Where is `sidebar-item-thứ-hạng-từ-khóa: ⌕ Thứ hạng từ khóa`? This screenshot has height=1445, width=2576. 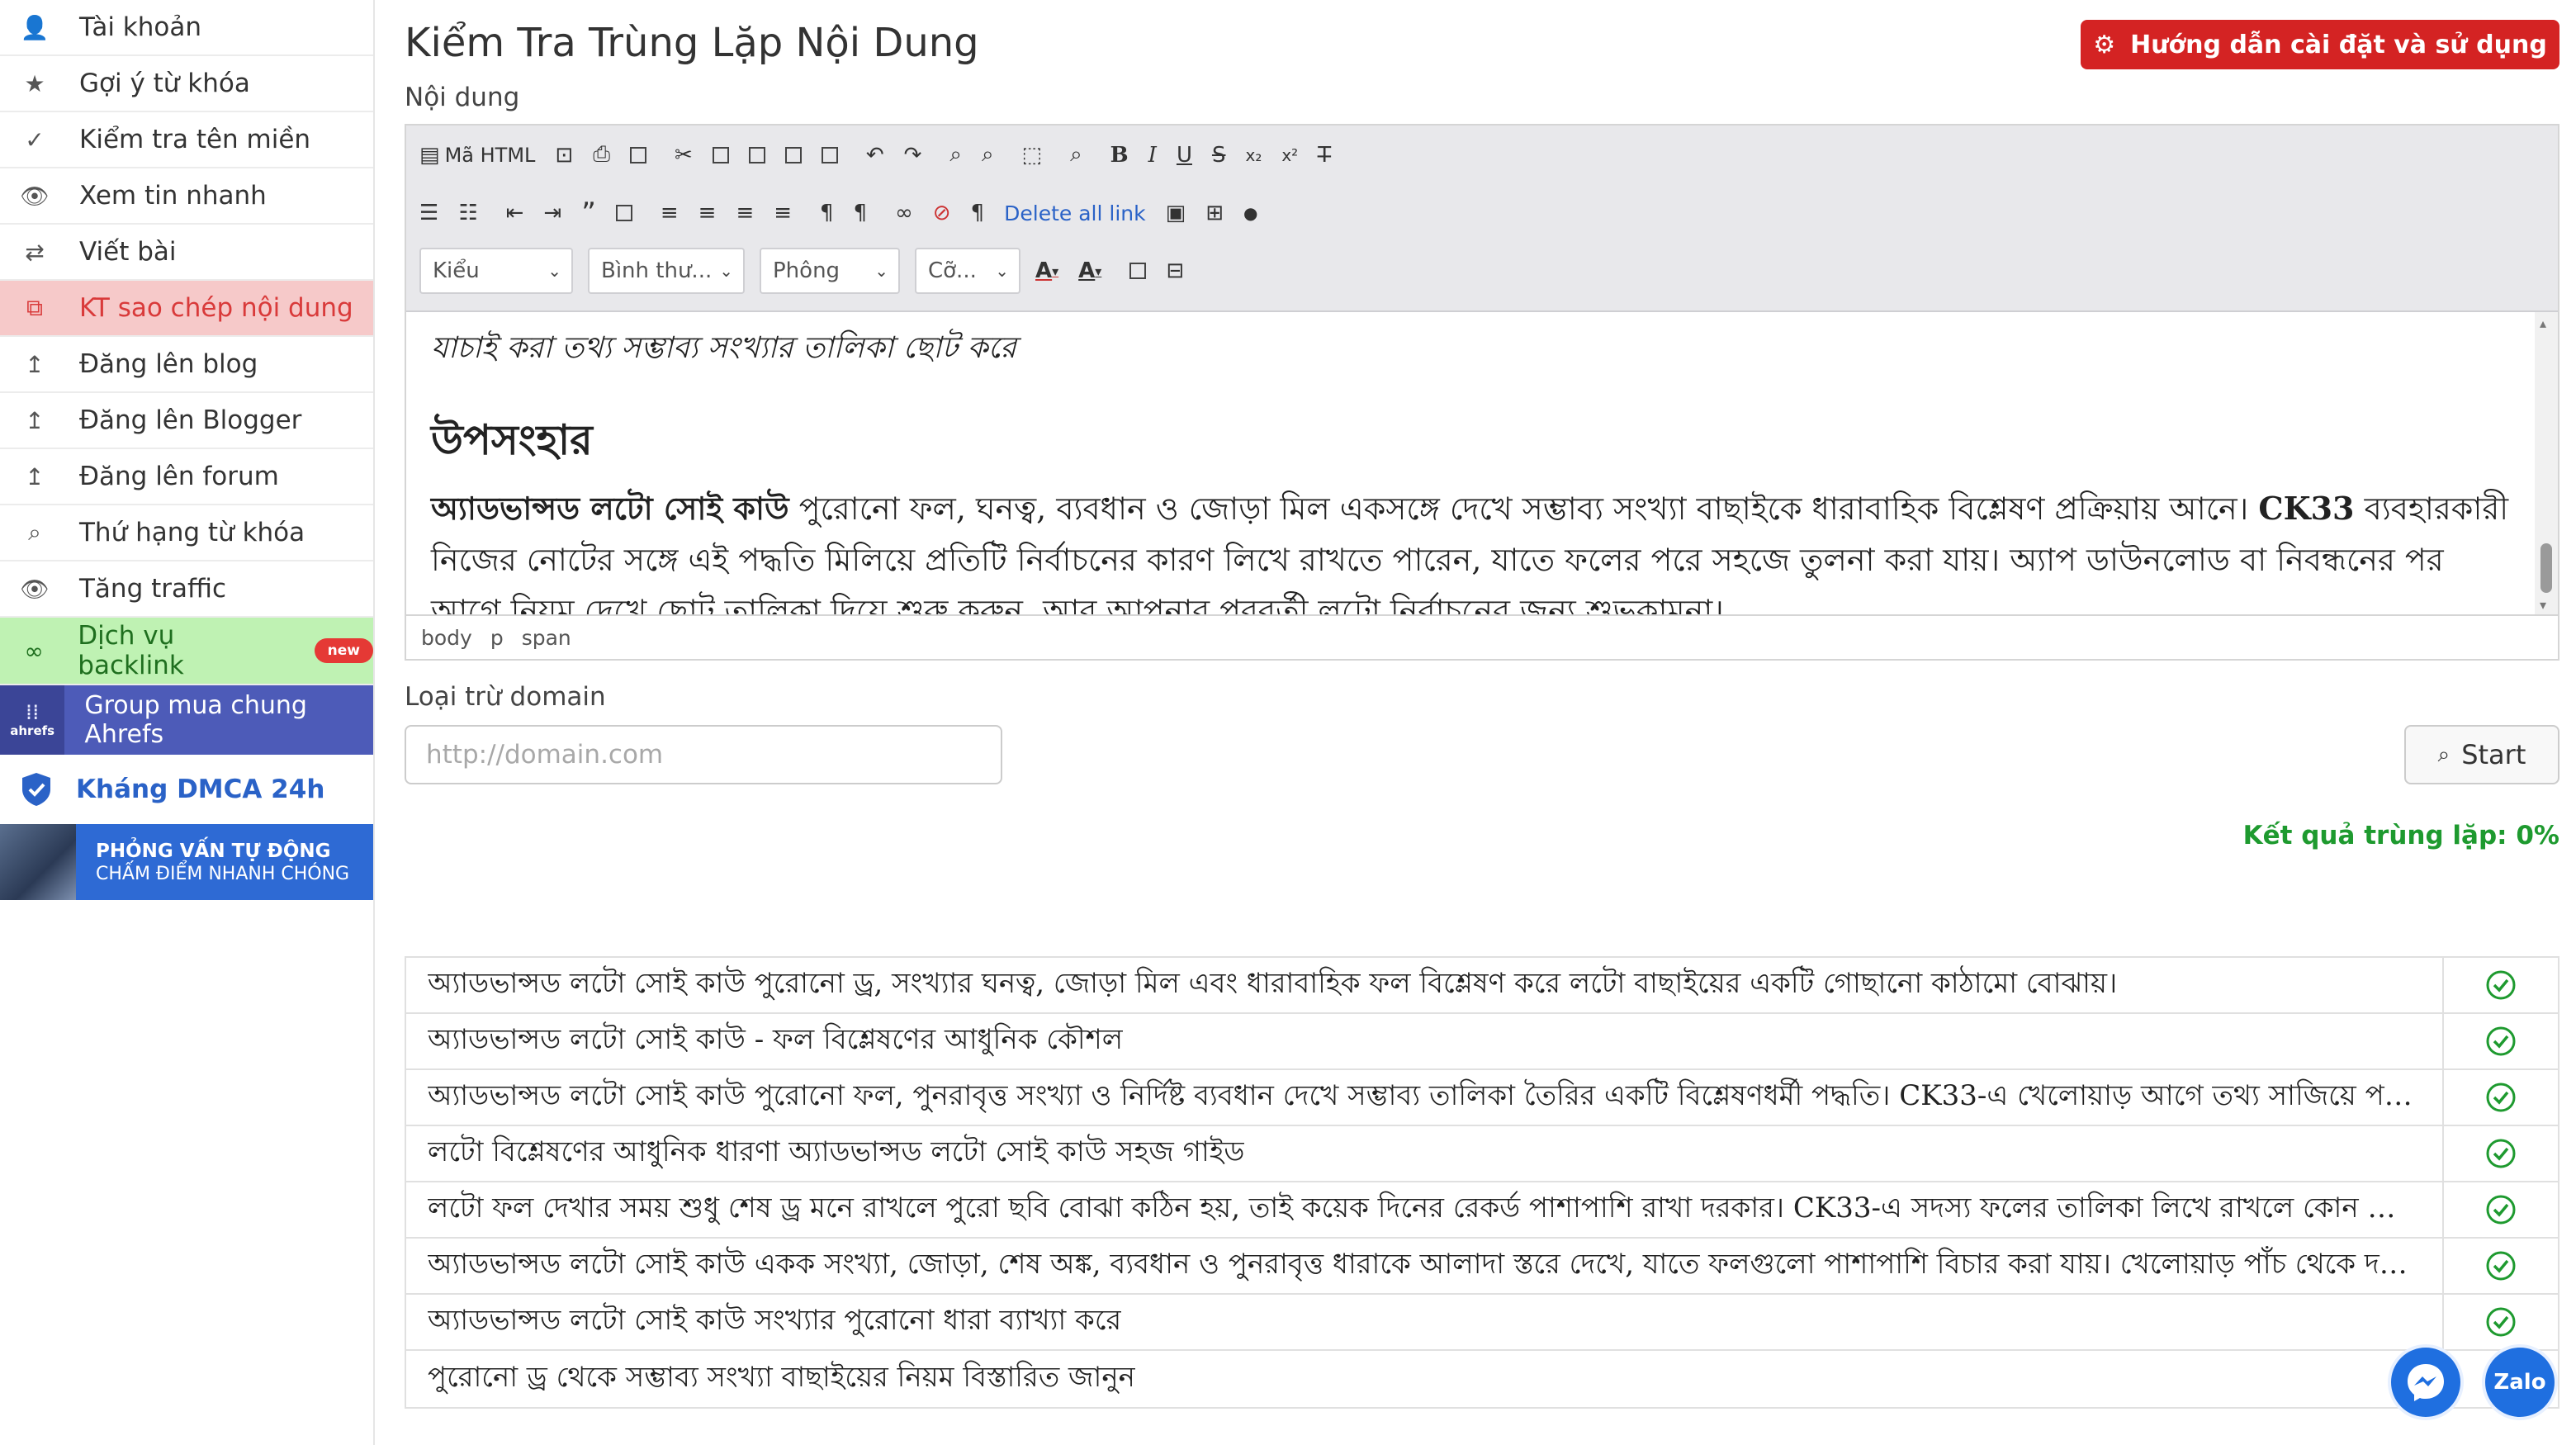 sidebar-item-thứ-hạng-từ-khóa: ⌕ Thứ hạng từ khóa is located at coordinates (186, 533).